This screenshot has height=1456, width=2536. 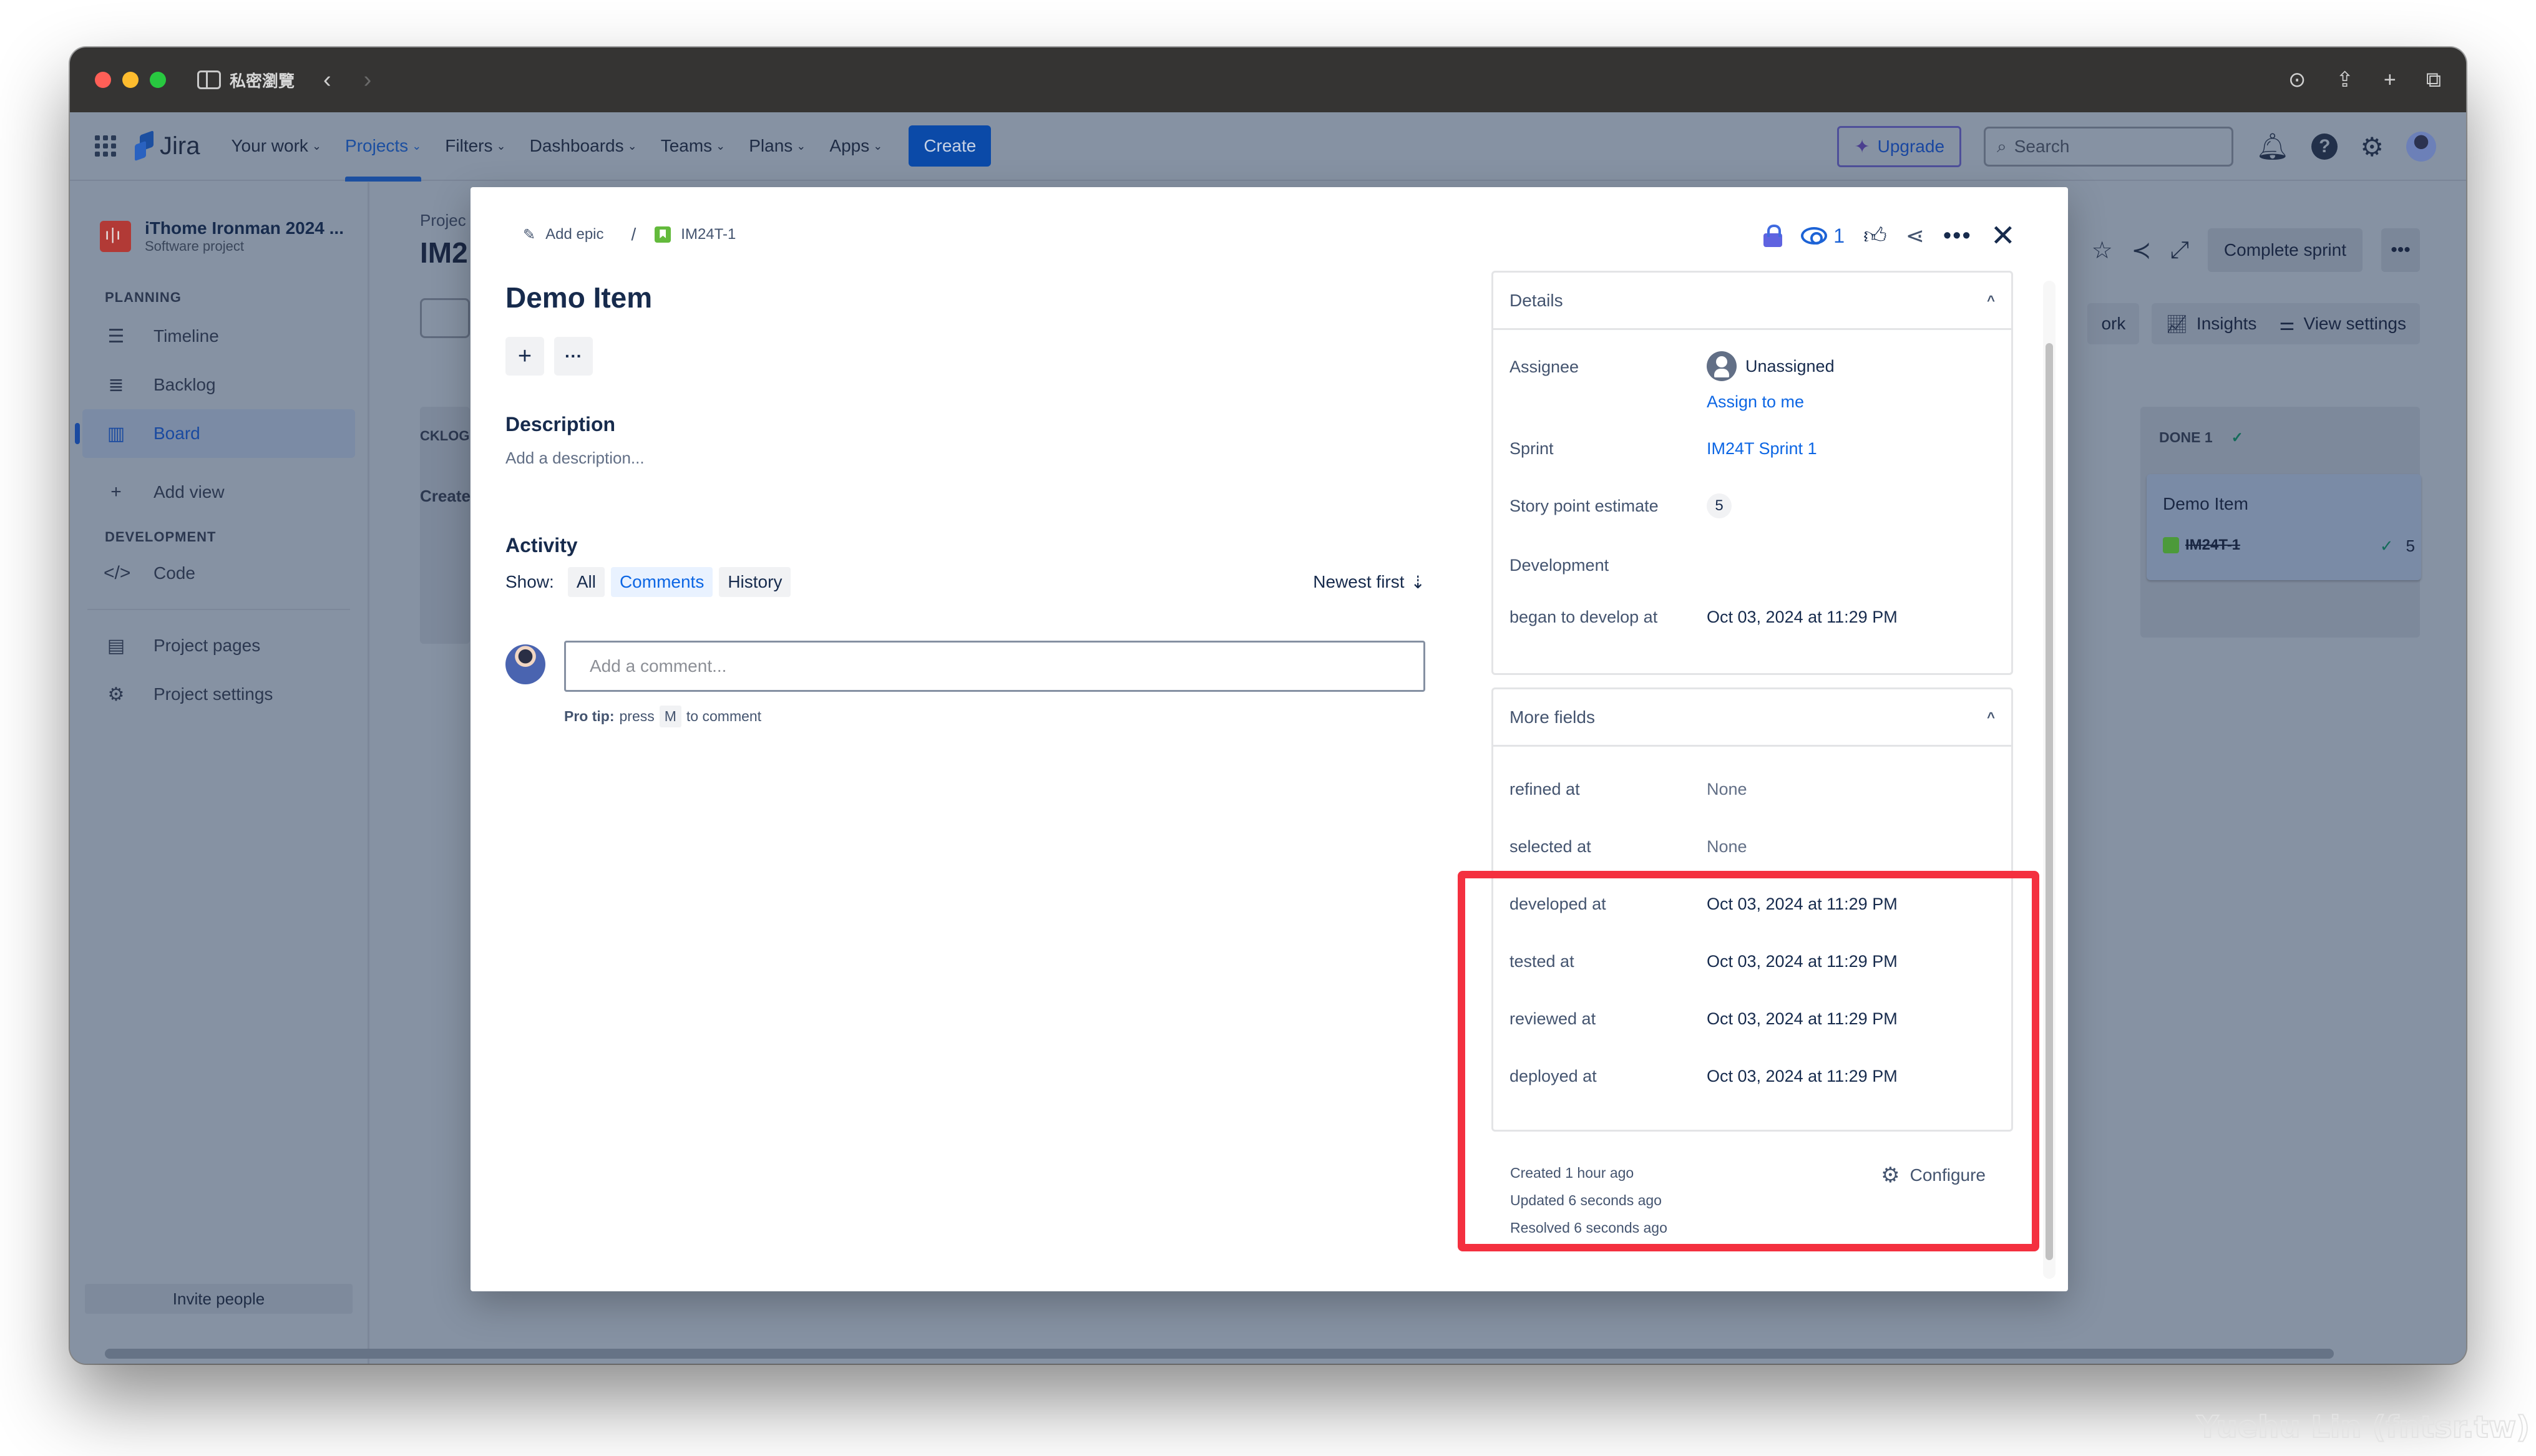 I want to click on sidebar-item-project-pages: ▤ Project pages, so click(x=218, y=645).